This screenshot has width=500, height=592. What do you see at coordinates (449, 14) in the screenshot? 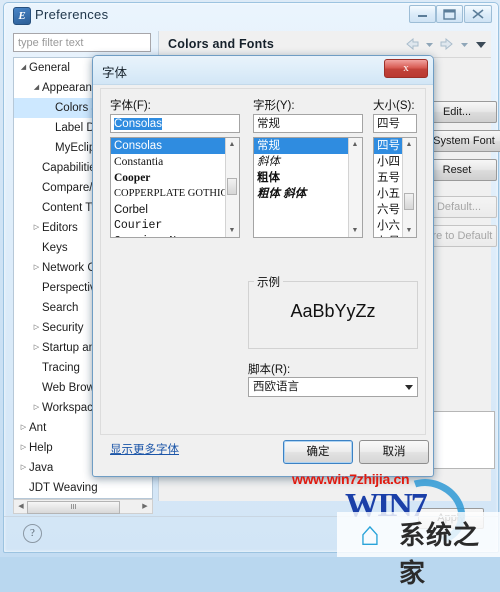
I see `maximize-button` at bounding box center [449, 14].